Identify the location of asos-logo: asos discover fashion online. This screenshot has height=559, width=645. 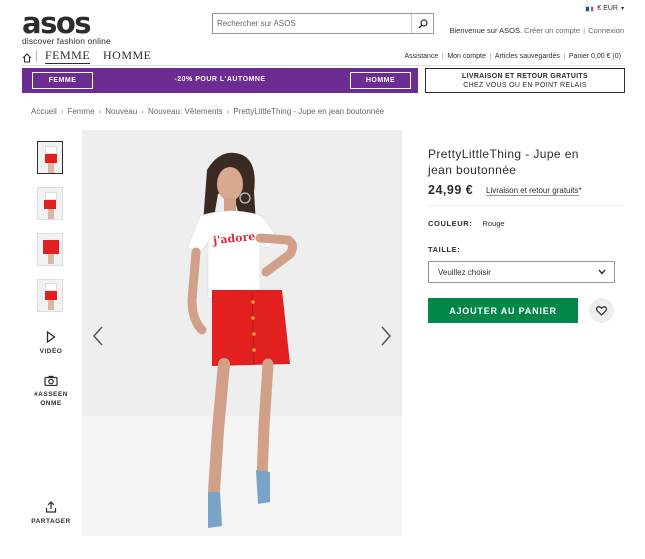
(66, 27).